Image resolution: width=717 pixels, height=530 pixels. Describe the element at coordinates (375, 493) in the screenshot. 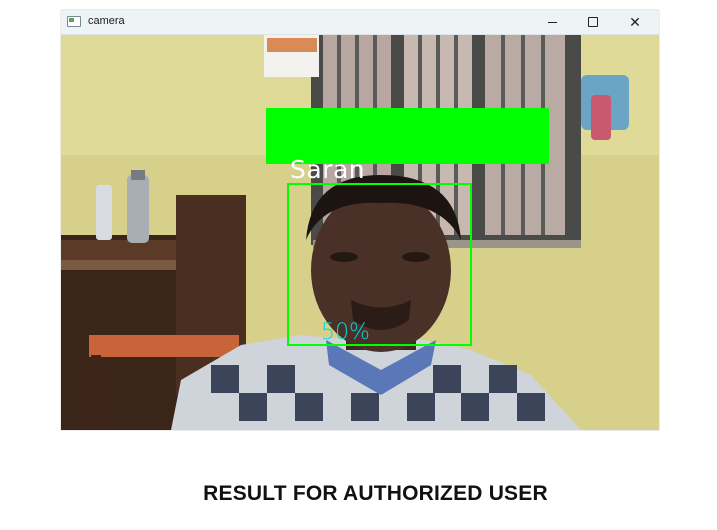

I see `result-caption: RESULT FOR AUTHORIZED USER` at that location.